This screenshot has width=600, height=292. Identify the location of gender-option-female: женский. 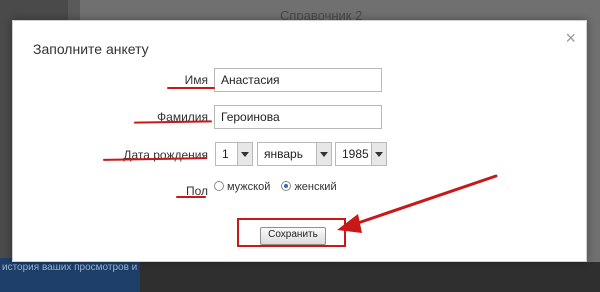
(309, 187).